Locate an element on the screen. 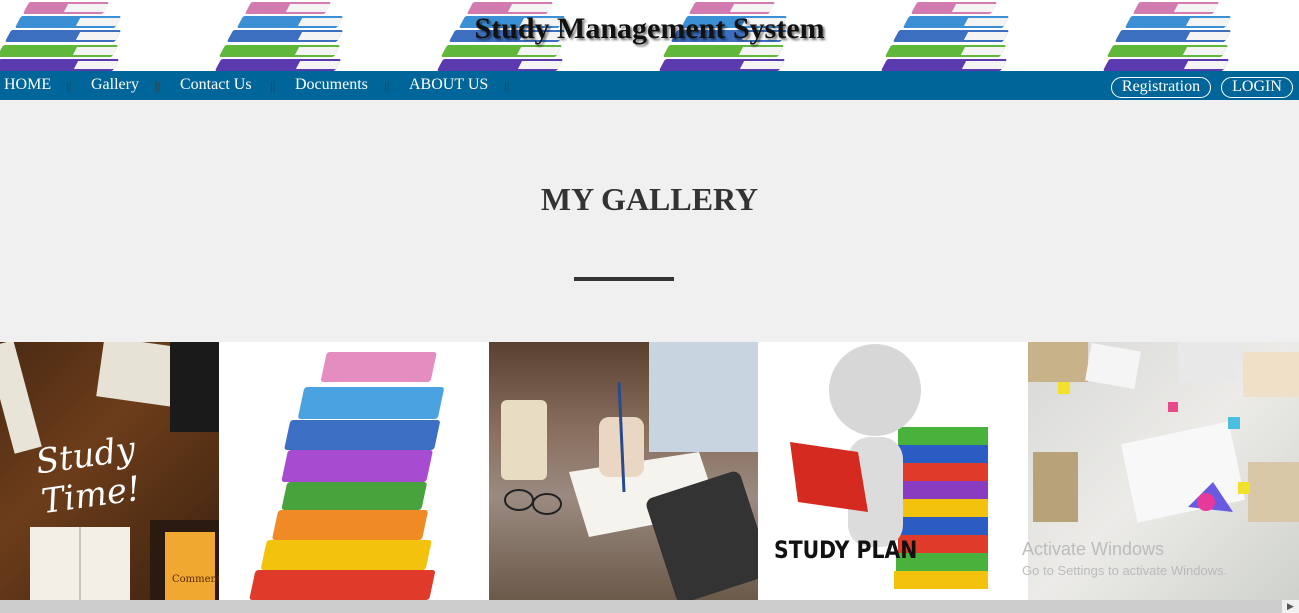 This screenshot has width=1299, height=613. book-label: Commentary on is located at coordinates (195, 579).